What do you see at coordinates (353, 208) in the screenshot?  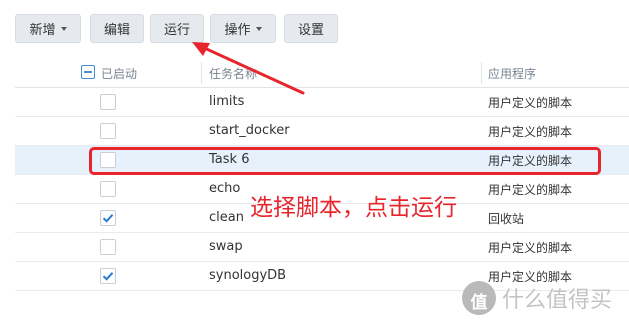 I see `annotation-text: 选择脚本，点击运行` at bounding box center [353, 208].